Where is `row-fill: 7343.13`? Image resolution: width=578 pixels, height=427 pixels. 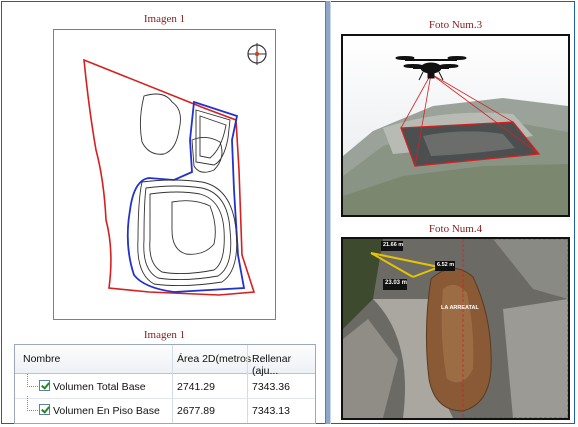 row-fill: 7343.13 is located at coordinates (271, 411).